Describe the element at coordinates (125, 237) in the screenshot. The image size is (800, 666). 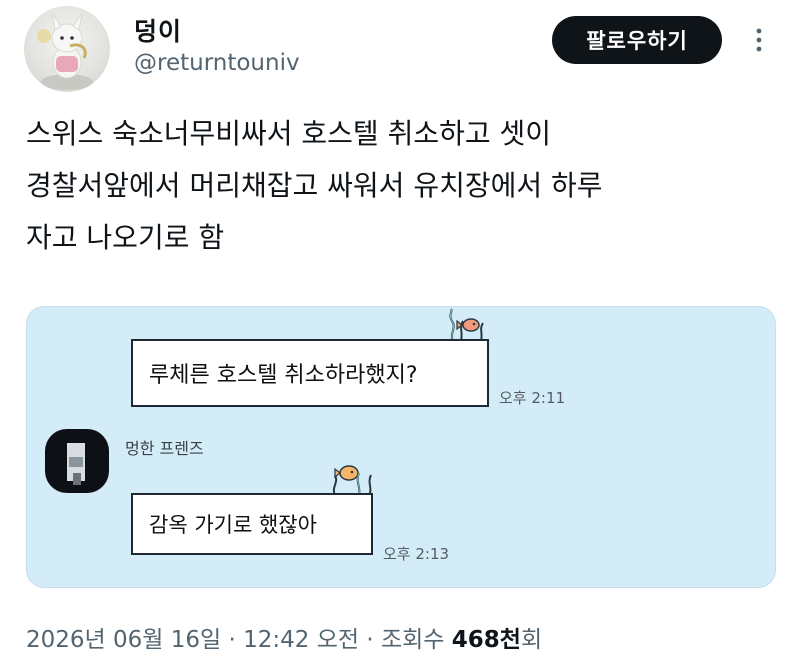
I see `tweet-line: 자고 나오기로 함` at that location.